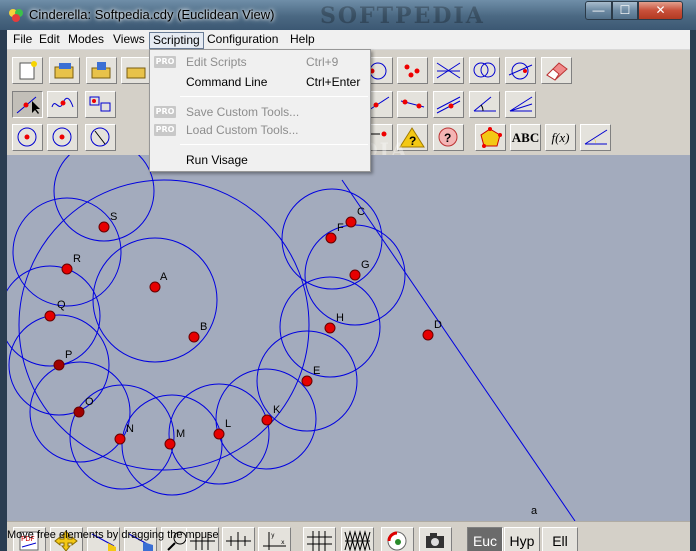 This screenshot has width=696, height=551. I want to click on label-r: R, so click(77, 259).